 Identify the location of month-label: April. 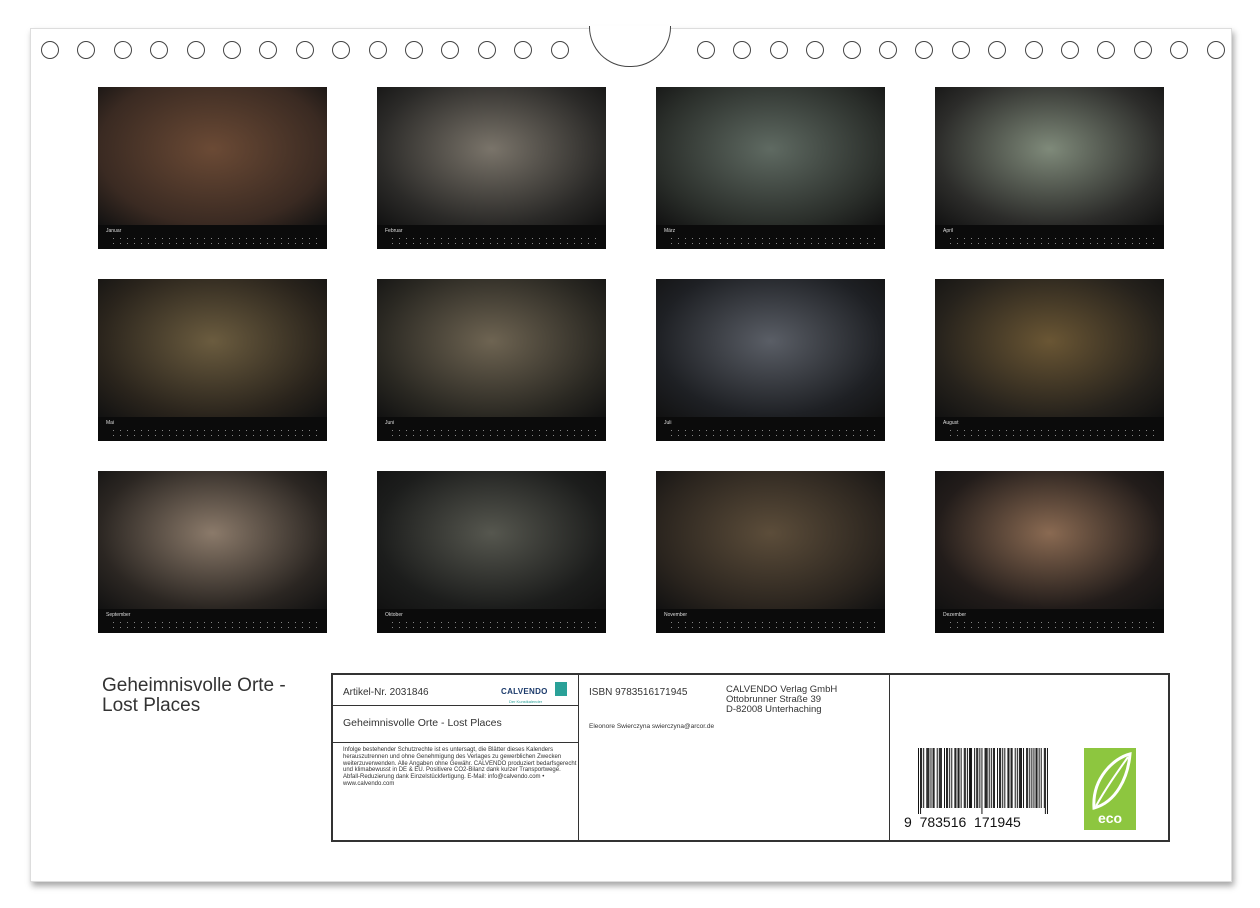
(948, 231).